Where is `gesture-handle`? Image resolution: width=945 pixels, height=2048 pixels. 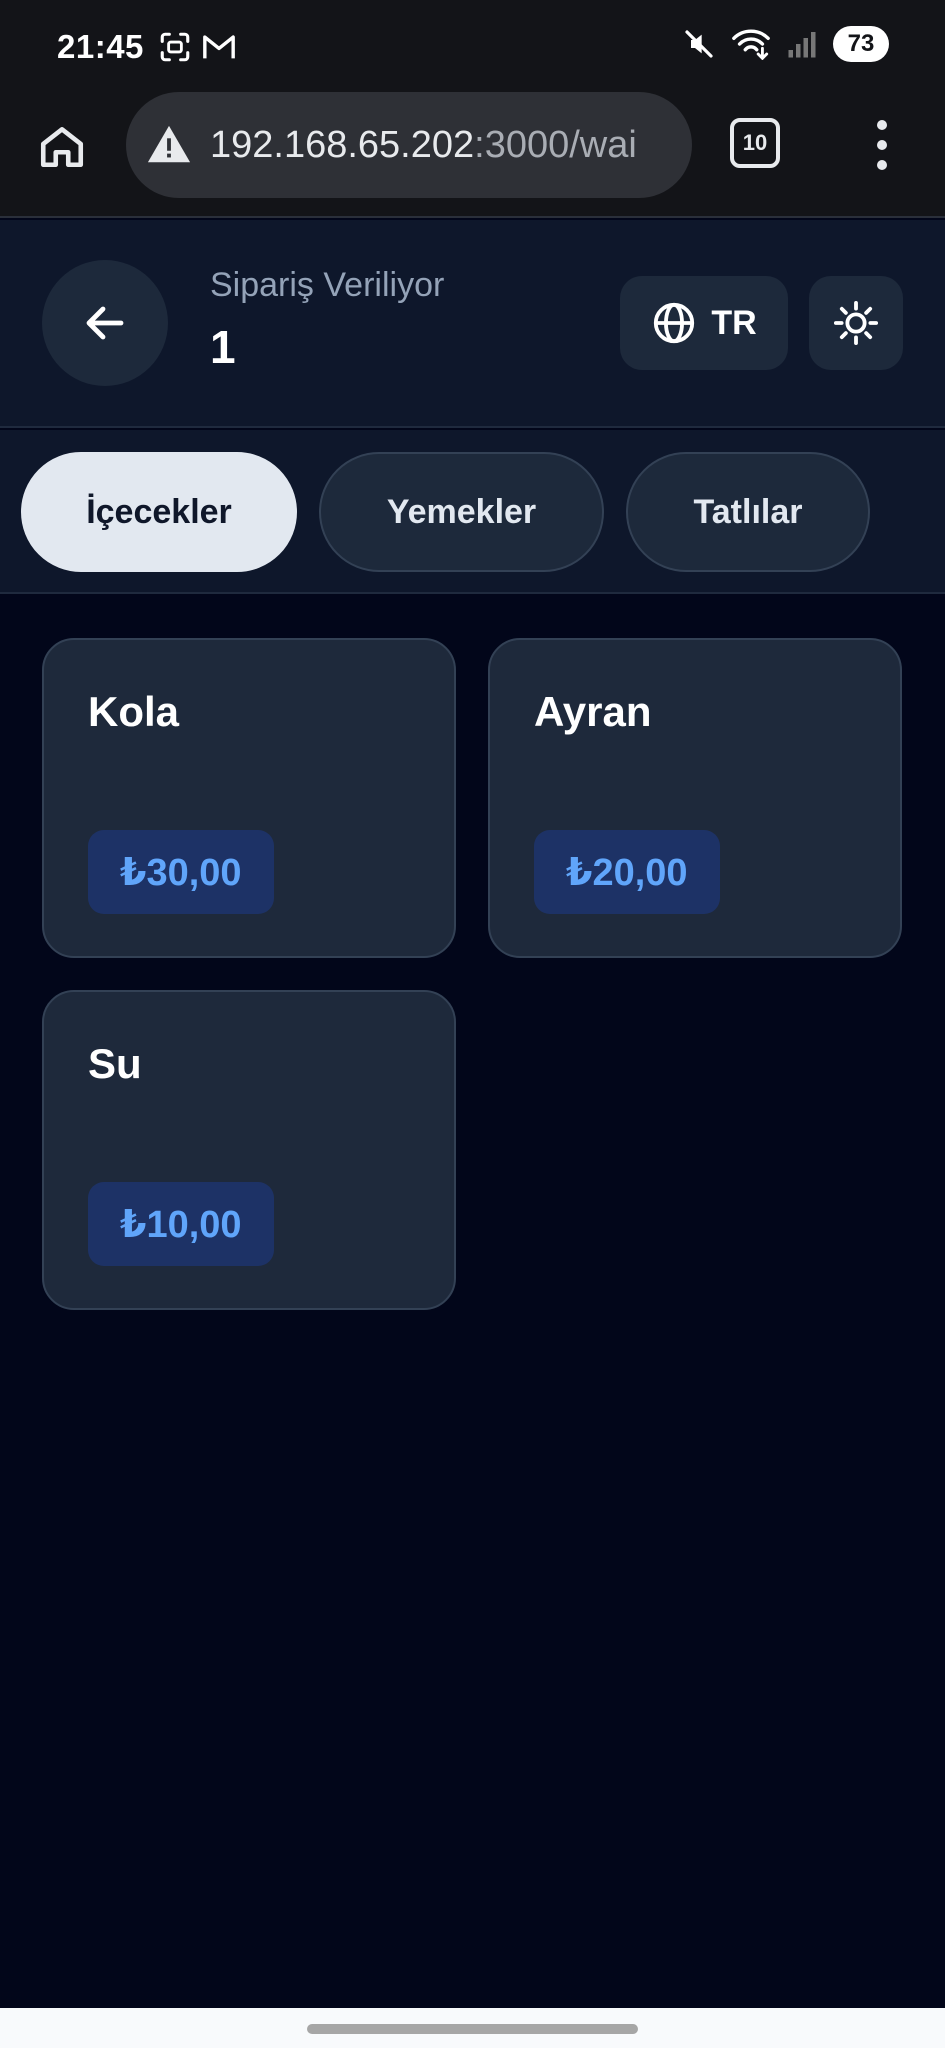
gesture-handle is located at coordinates (472, 2029).